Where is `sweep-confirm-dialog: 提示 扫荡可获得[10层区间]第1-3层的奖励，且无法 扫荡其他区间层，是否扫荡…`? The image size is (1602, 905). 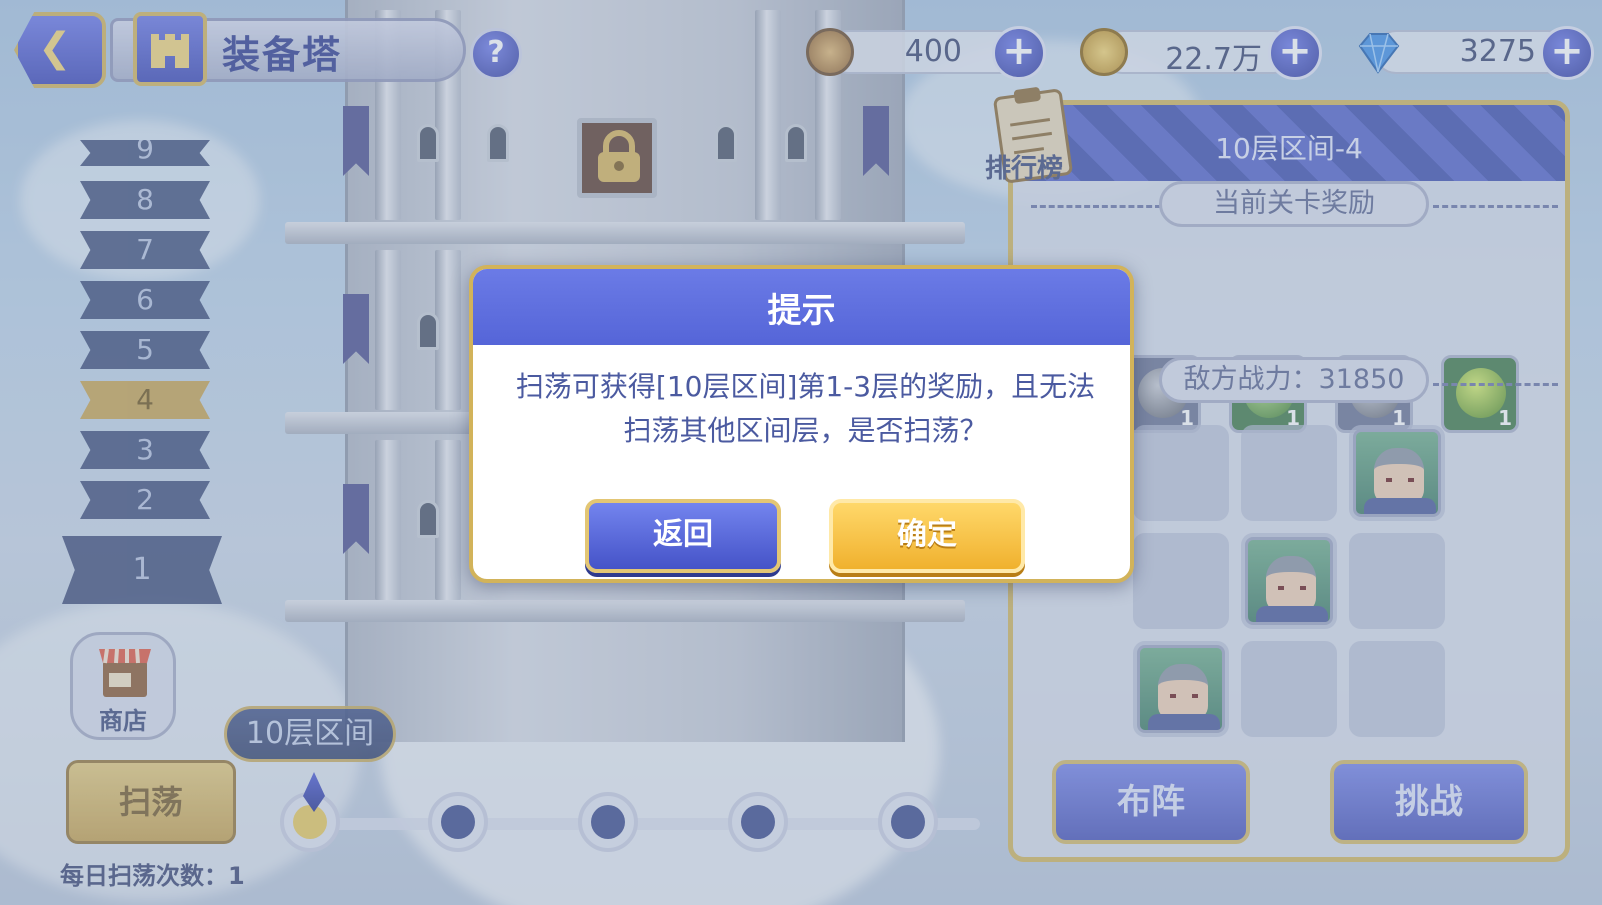
sweep-confirm-dialog: 提示 扫荡可获得[10层区间]第1-3层的奖励，且无法 扫荡其他区间层，是否扫荡… is located at coordinates (801, 424).